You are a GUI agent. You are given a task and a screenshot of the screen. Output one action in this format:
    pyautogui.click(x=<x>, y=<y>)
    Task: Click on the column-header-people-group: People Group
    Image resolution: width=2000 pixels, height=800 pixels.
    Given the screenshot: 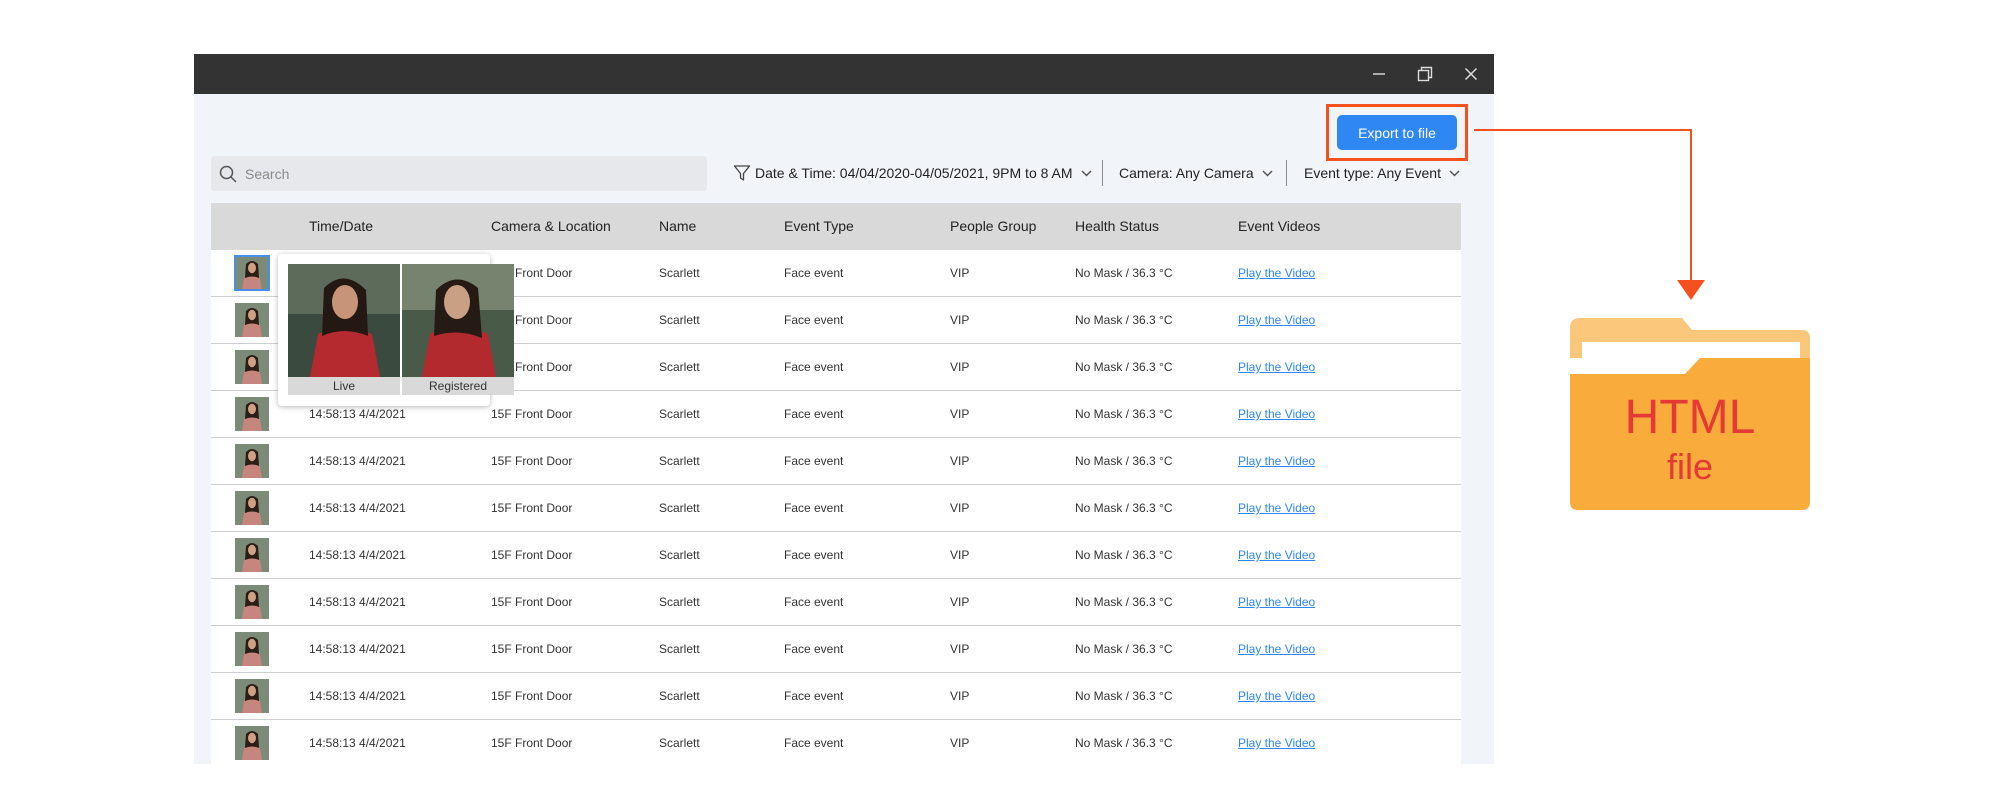 What is the action you would take?
    pyautogui.click(x=993, y=226)
    